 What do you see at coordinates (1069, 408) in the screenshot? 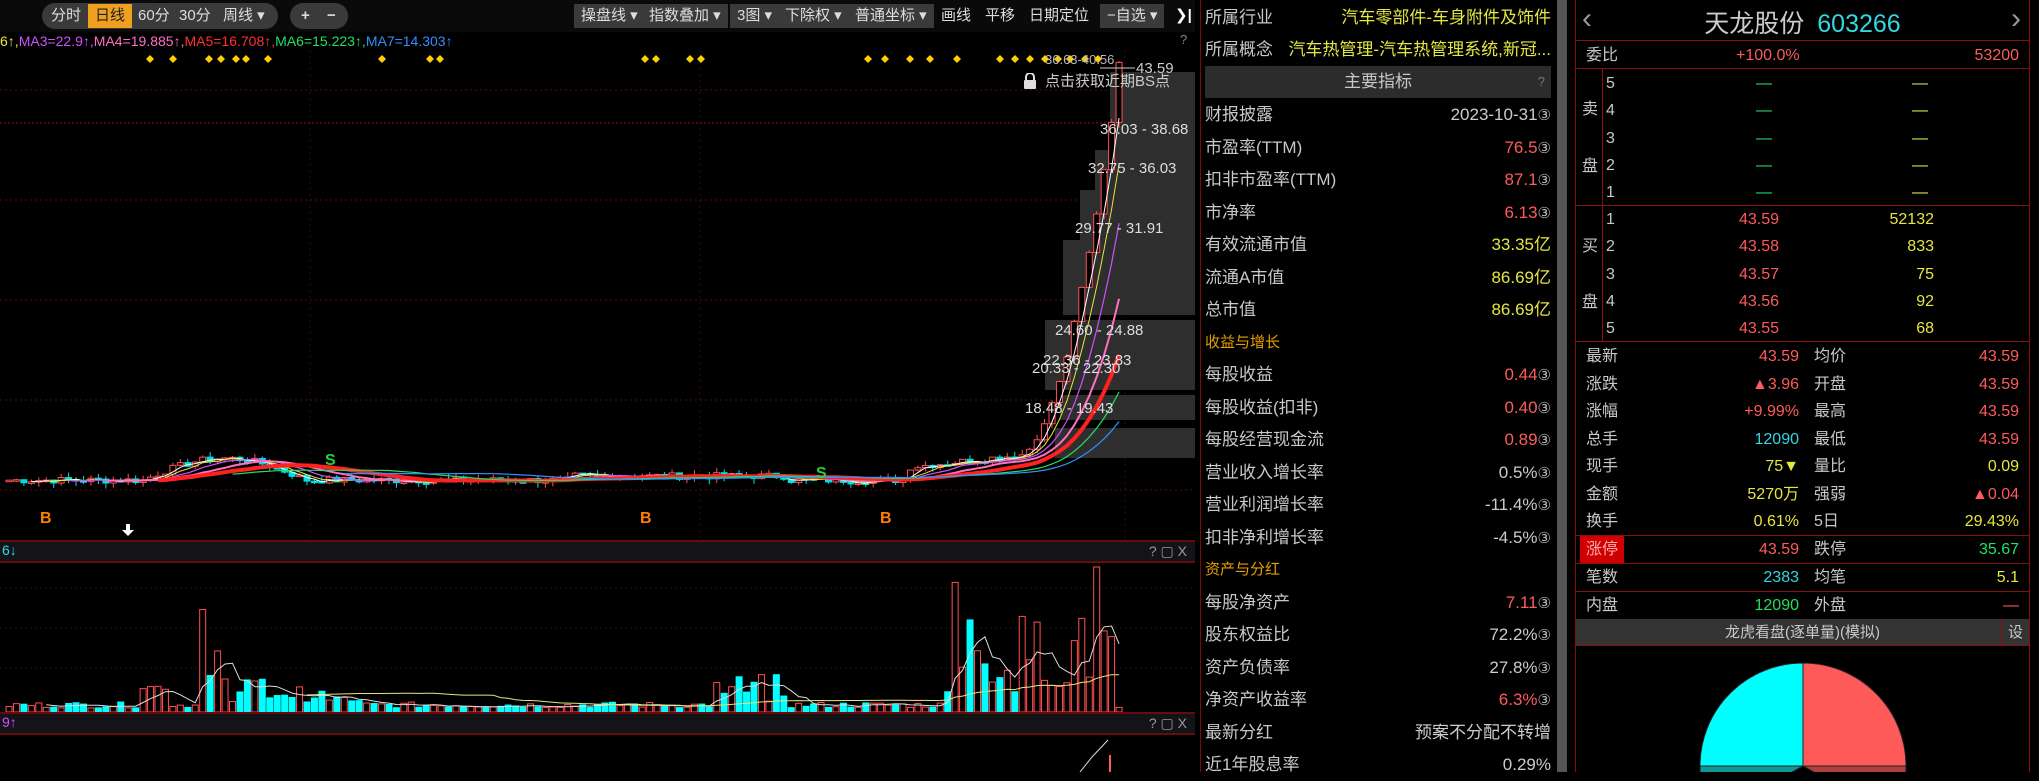
I see `price-range-label: 18.48 - 19.43` at bounding box center [1069, 408].